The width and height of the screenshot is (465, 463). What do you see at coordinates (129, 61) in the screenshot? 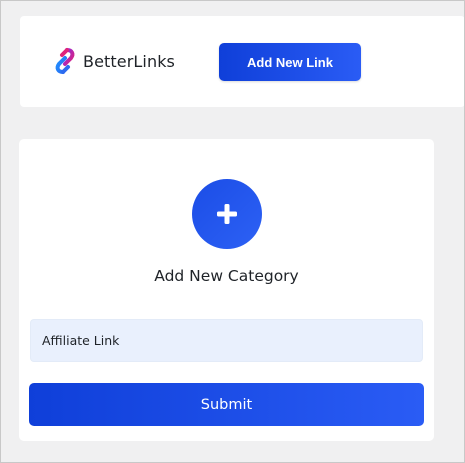
I see `brand-name: BetterLinks` at bounding box center [129, 61].